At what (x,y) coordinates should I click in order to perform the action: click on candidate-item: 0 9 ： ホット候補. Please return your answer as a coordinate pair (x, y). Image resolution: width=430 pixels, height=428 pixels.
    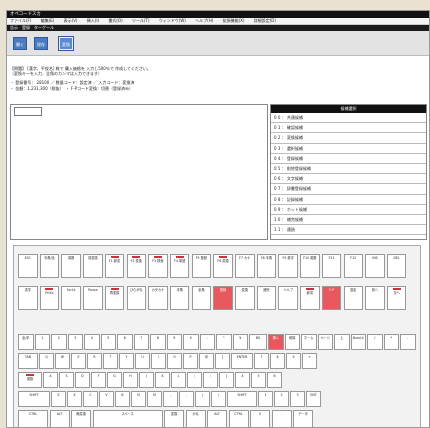
    Looking at the image, I should click on (348, 210).